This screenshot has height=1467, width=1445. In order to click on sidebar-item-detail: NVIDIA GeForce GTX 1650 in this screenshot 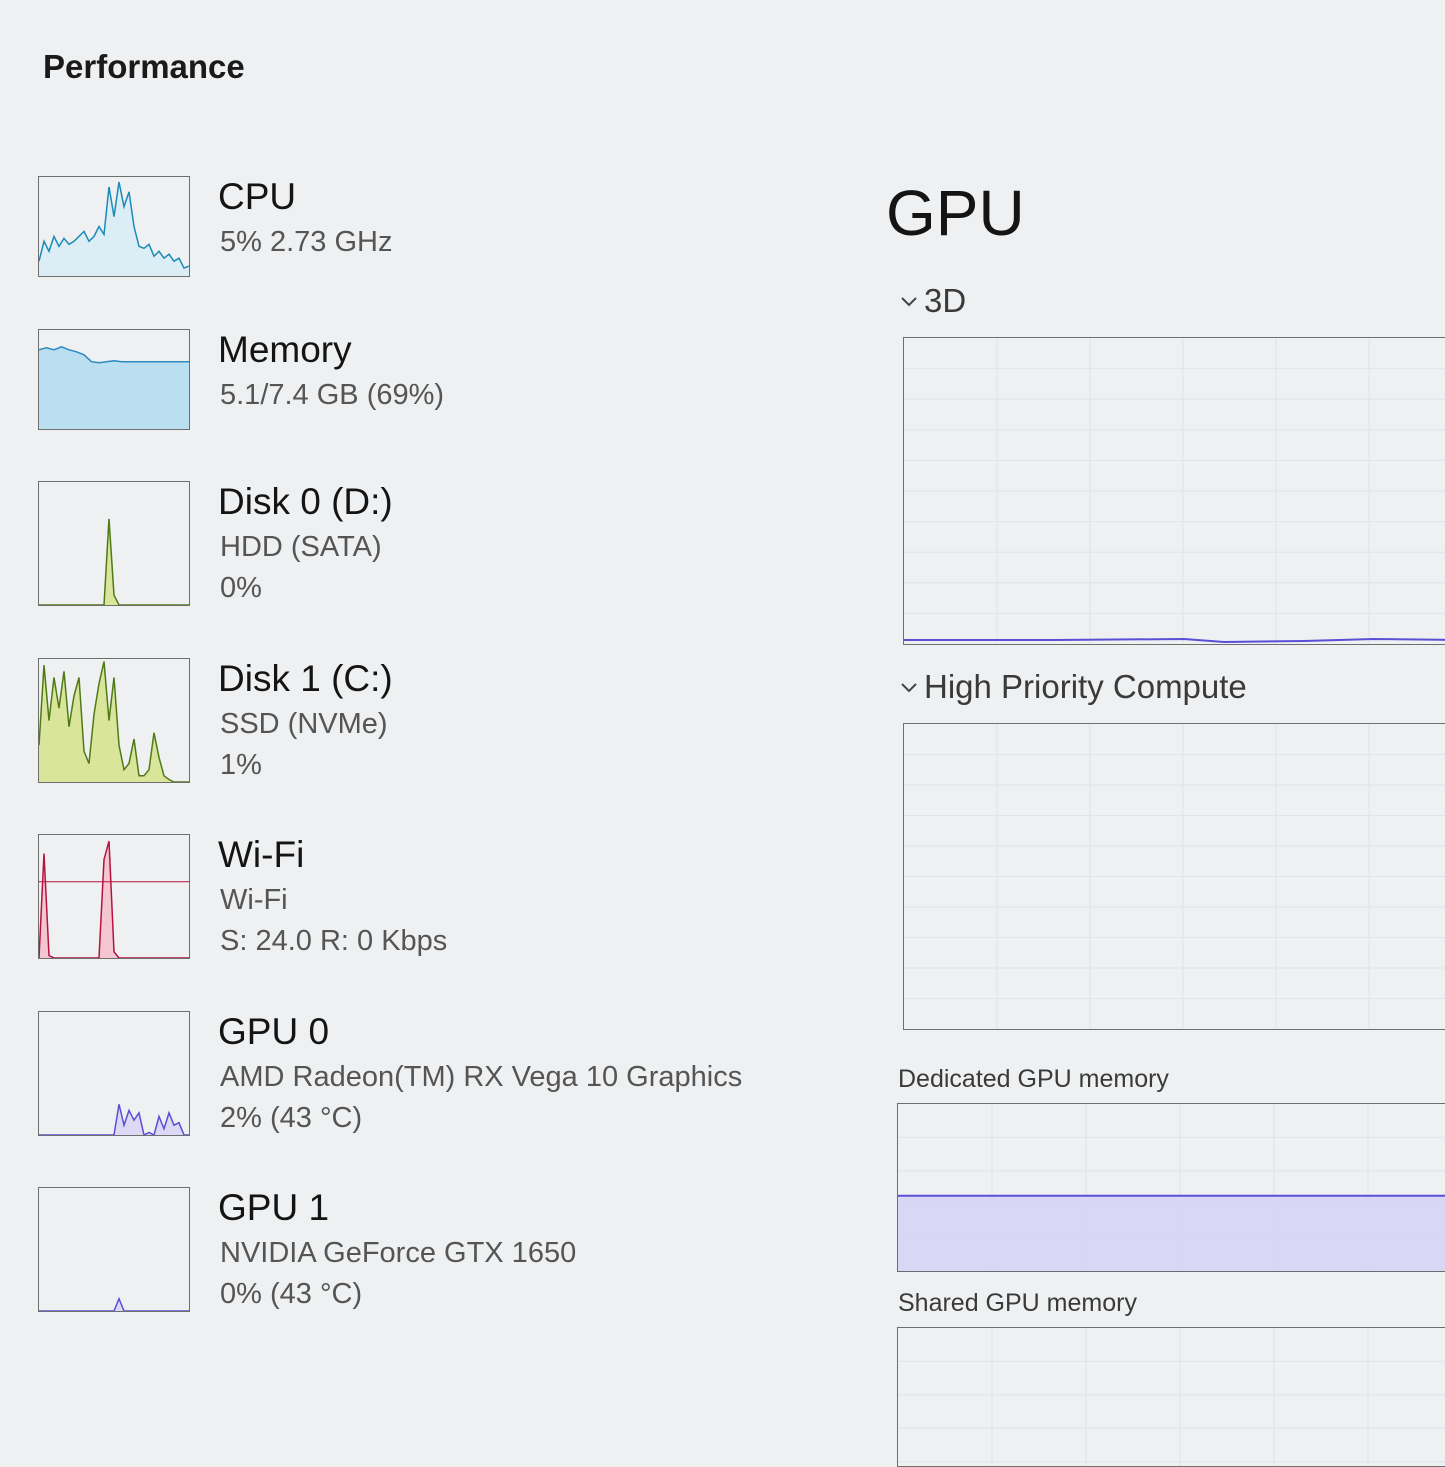, I will do `click(398, 1253)`.